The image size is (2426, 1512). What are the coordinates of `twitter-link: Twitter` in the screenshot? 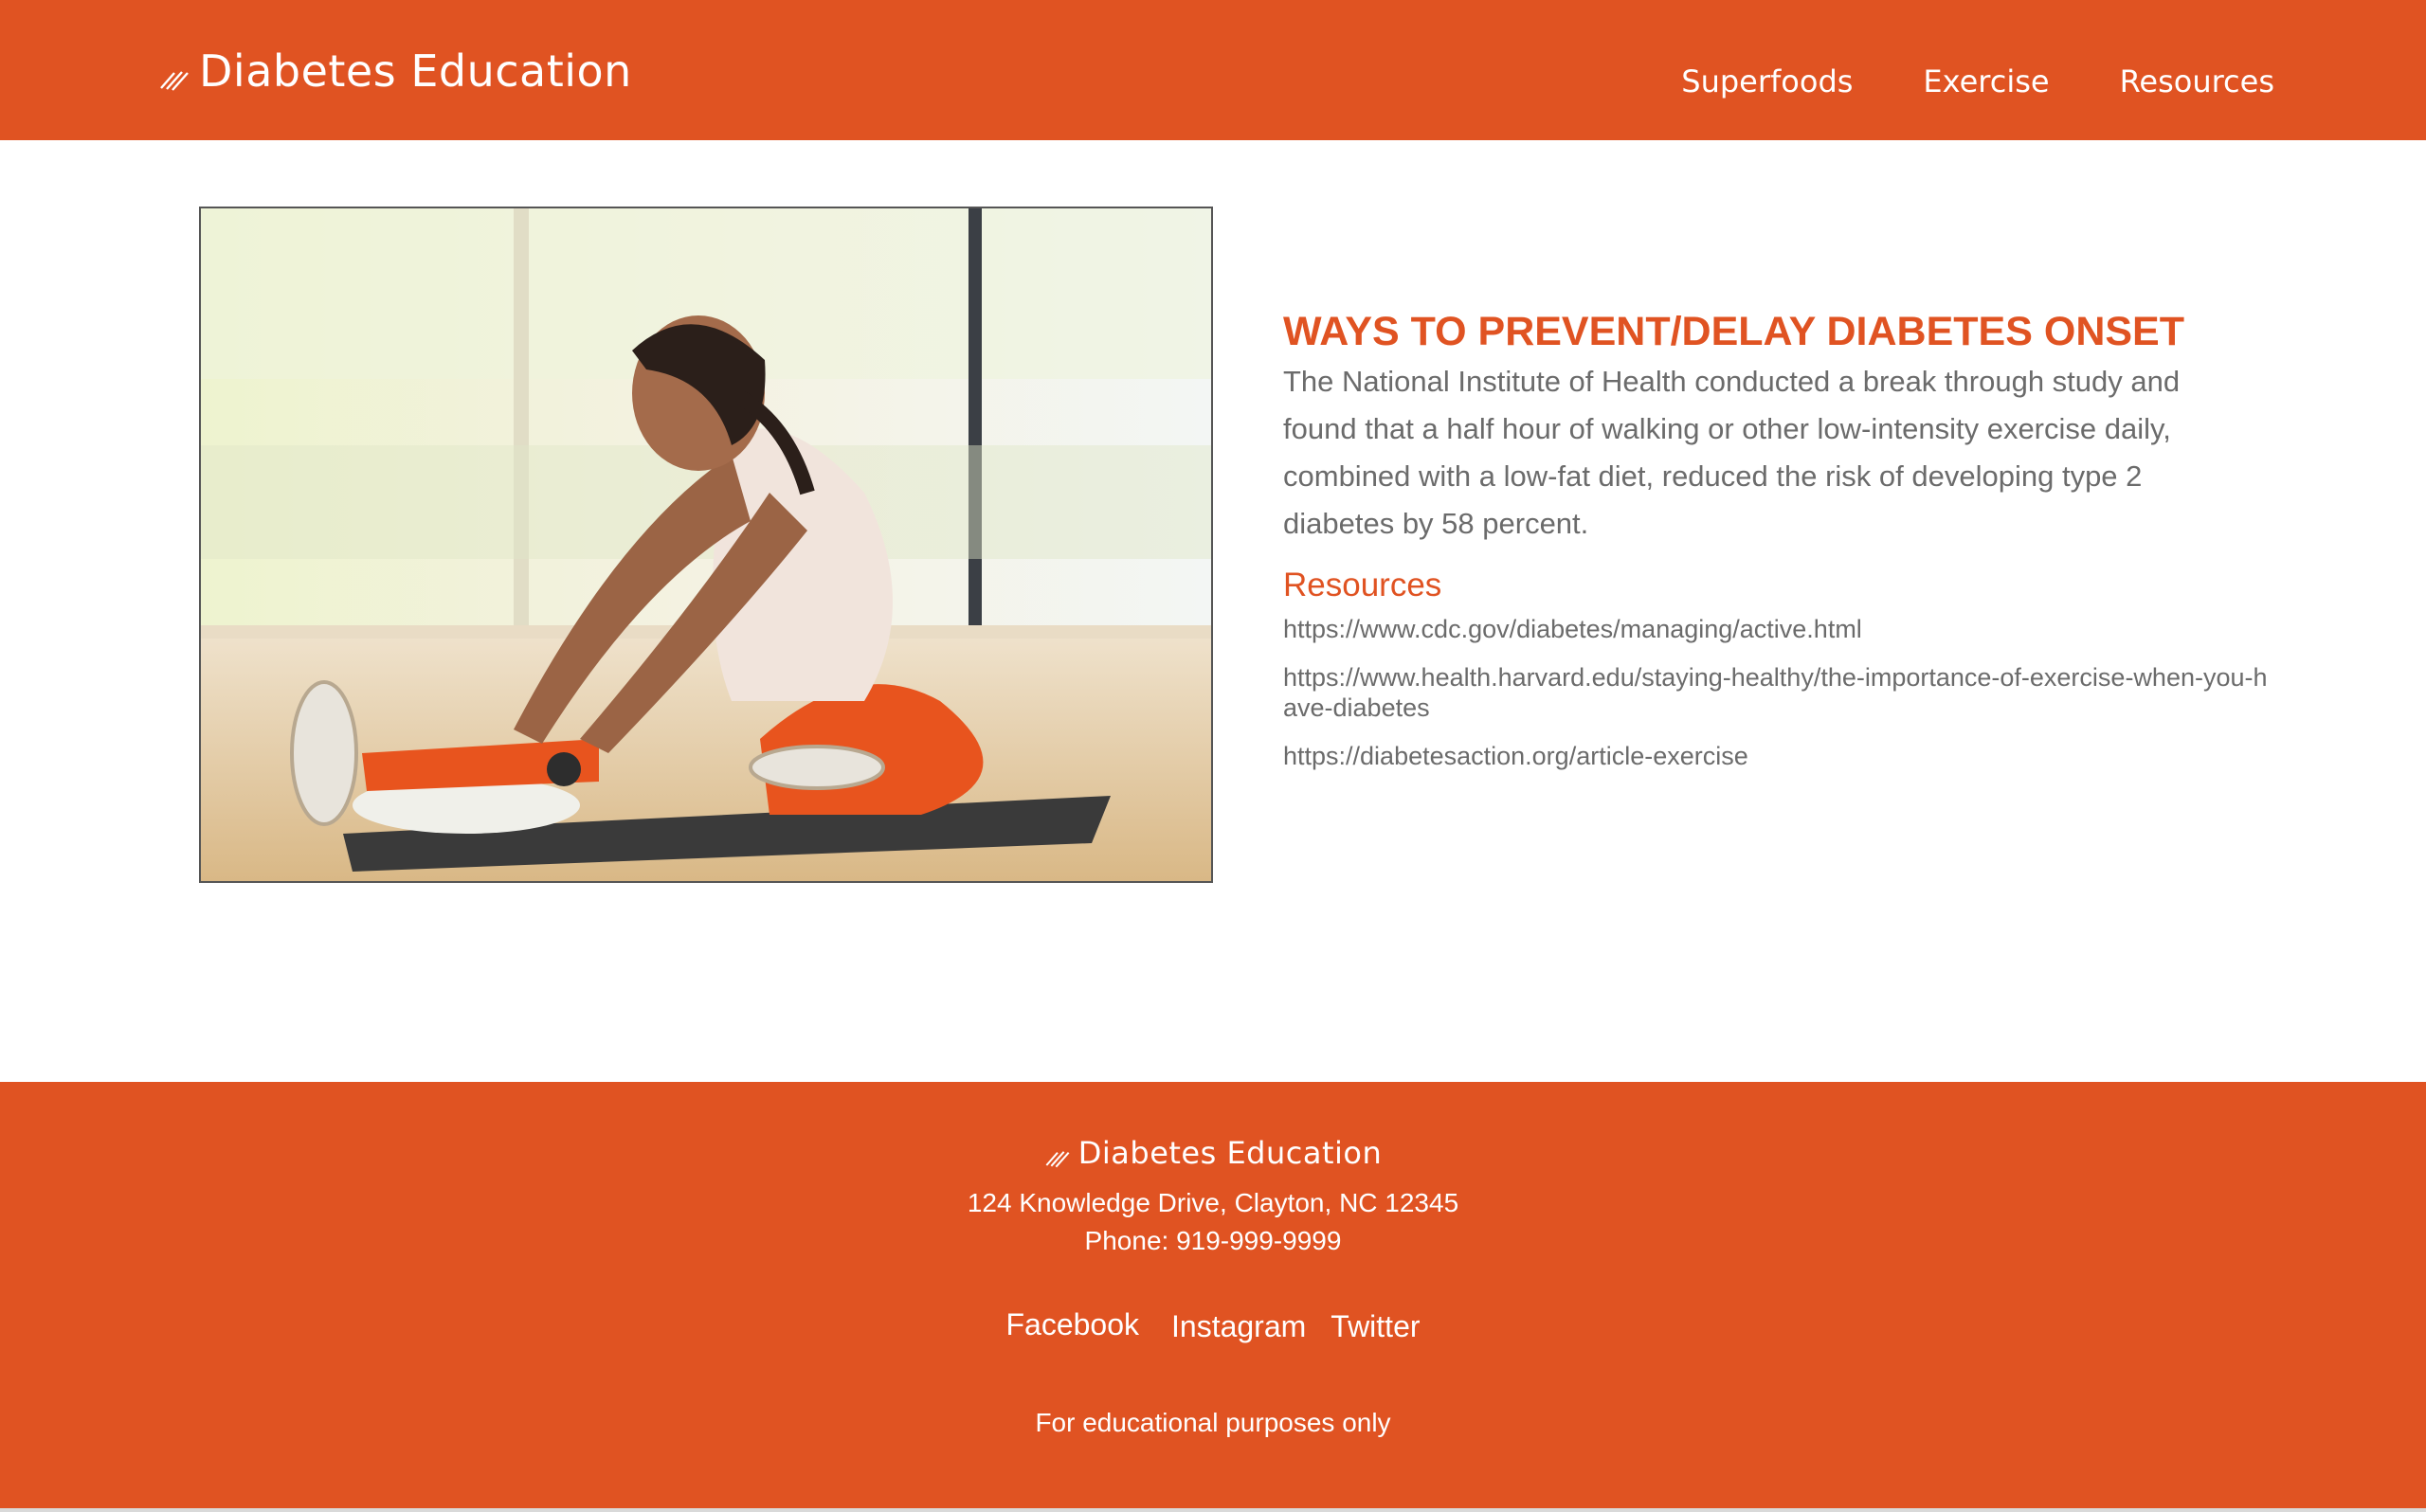 It's located at (1375, 1326).